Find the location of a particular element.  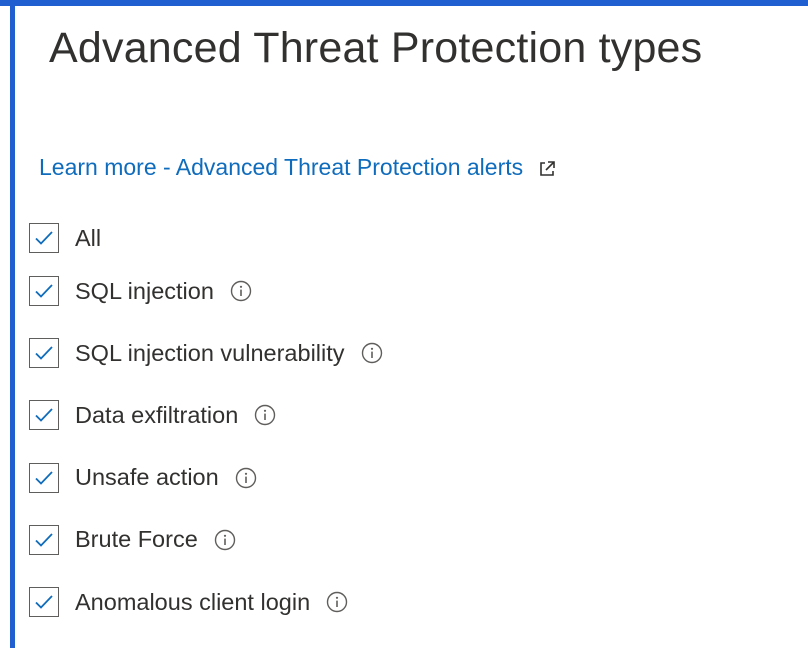

option-label: All is located at coordinates (88, 237).